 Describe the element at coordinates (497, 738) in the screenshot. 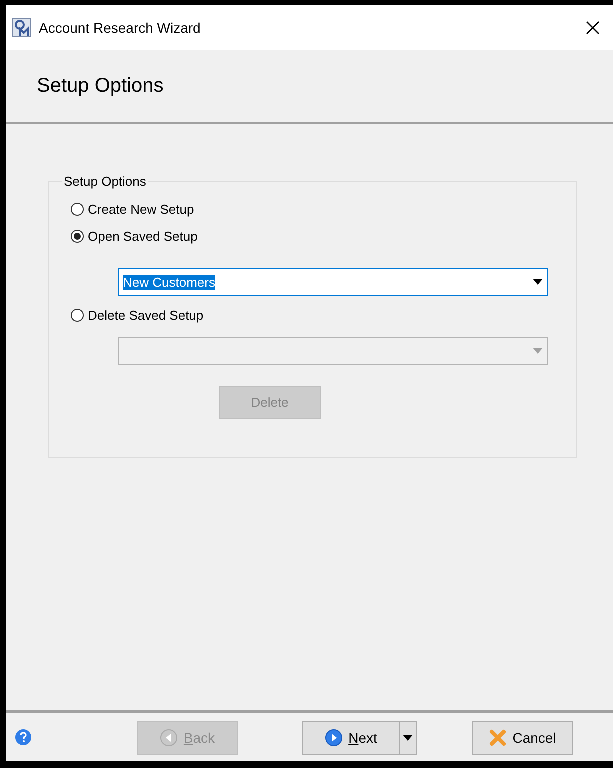

I see `cross-icon` at that location.